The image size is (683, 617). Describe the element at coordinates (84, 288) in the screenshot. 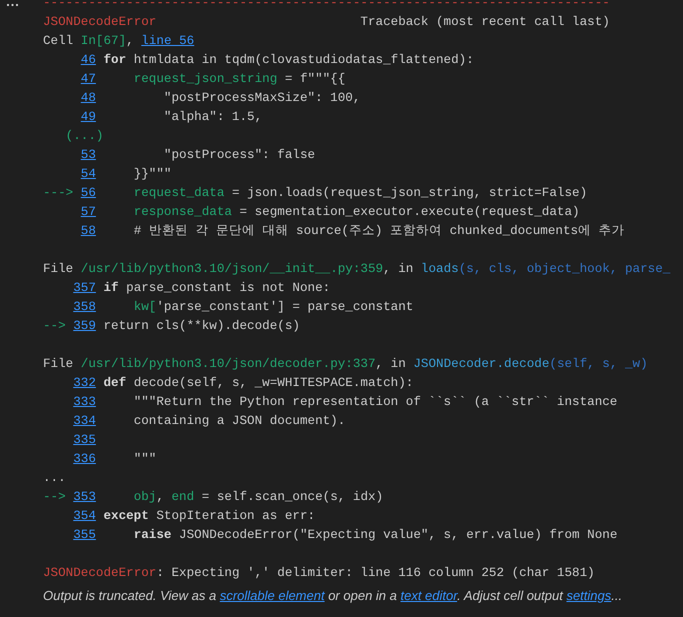

I see `line-number-link: 357` at that location.